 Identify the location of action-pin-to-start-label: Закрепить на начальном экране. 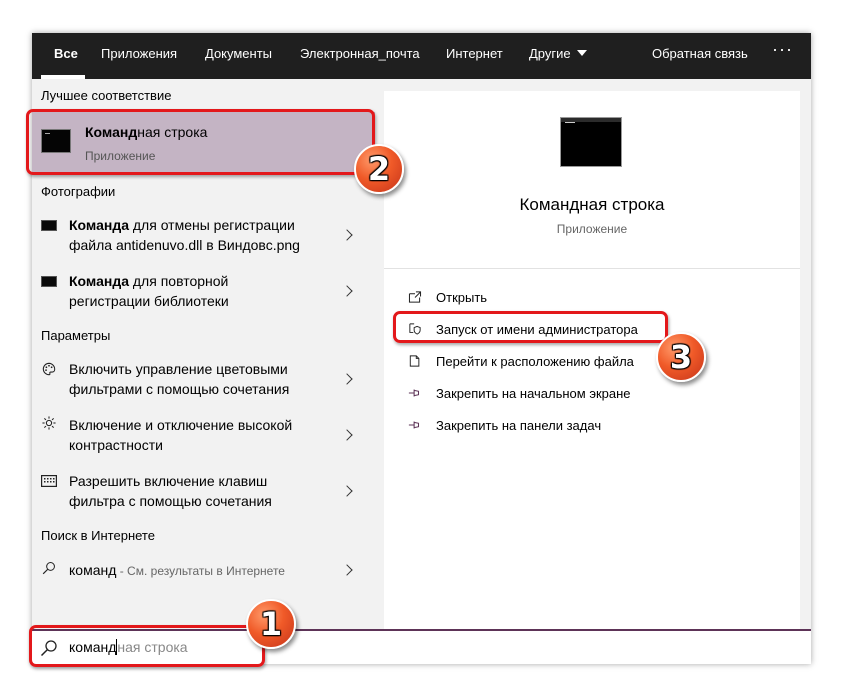
(533, 393).